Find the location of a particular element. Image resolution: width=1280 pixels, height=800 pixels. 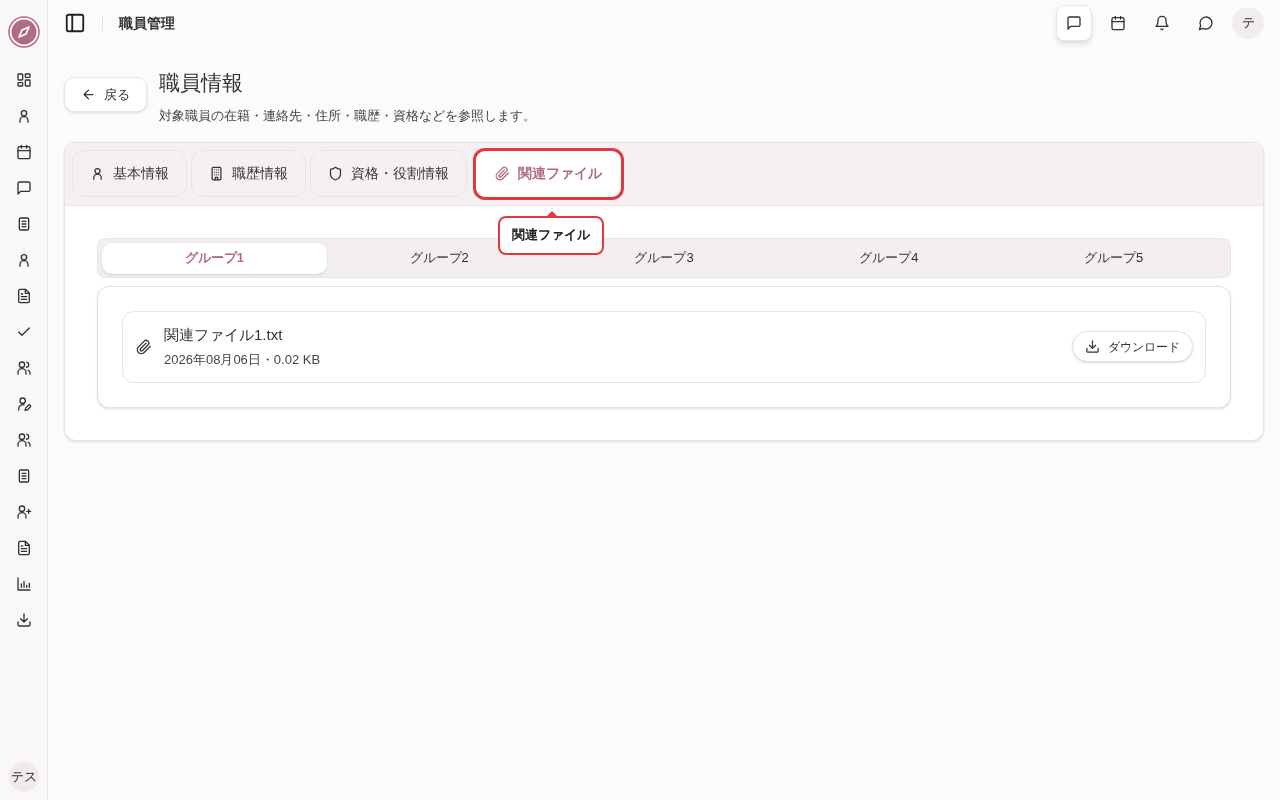

bar-chart-icon is located at coordinates (23, 584).